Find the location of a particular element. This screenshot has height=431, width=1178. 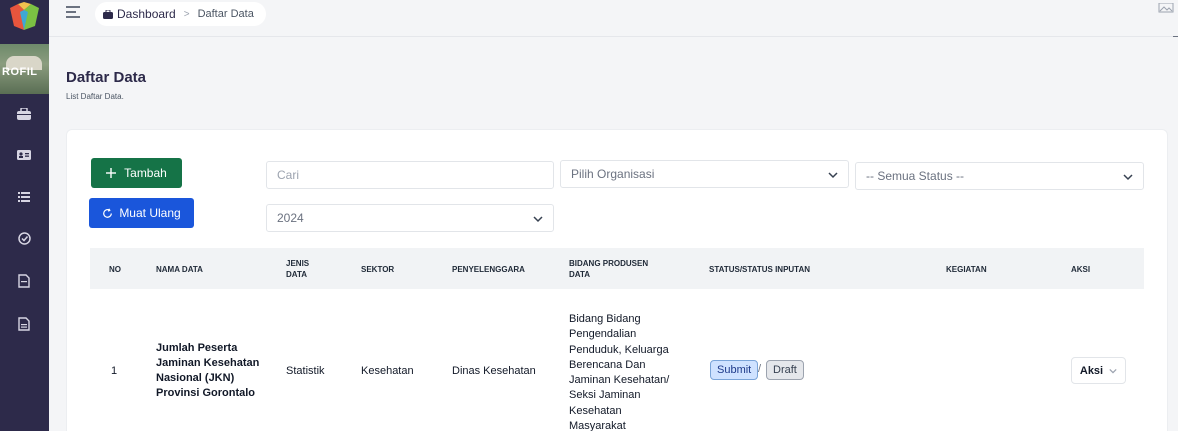

column-header-nama-data: NAMA DATA is located at coordinates (179, 269).